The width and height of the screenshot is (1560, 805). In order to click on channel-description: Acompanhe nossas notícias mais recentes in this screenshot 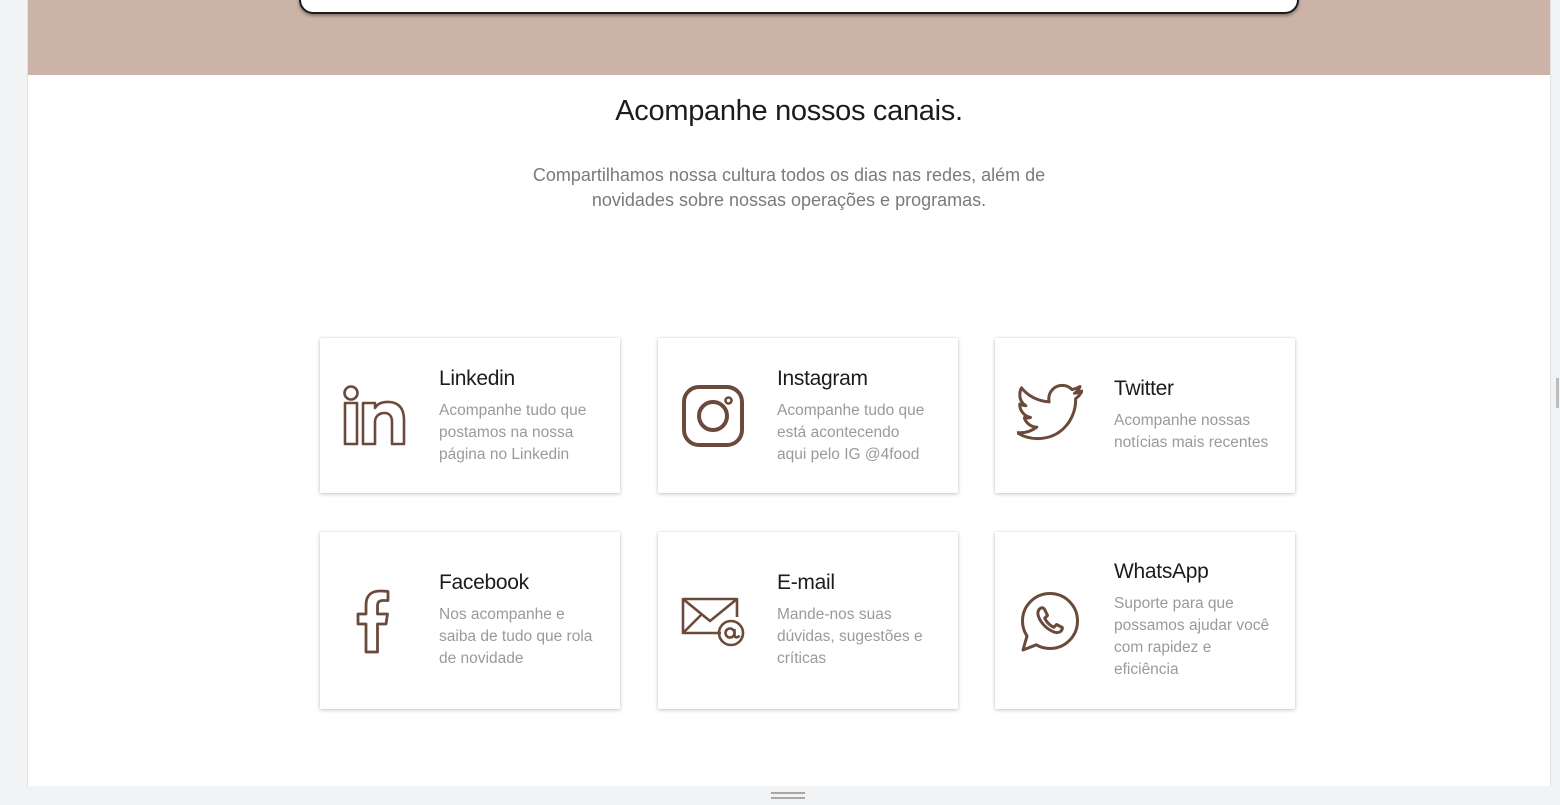, I will do `click(1198, 432)`.